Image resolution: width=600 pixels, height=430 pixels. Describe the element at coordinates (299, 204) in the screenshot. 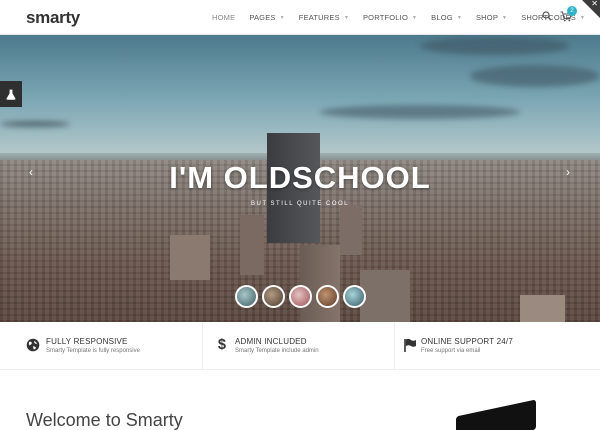

I see `hero-subtitle: BUT STILL QUITE COOL` at that location.